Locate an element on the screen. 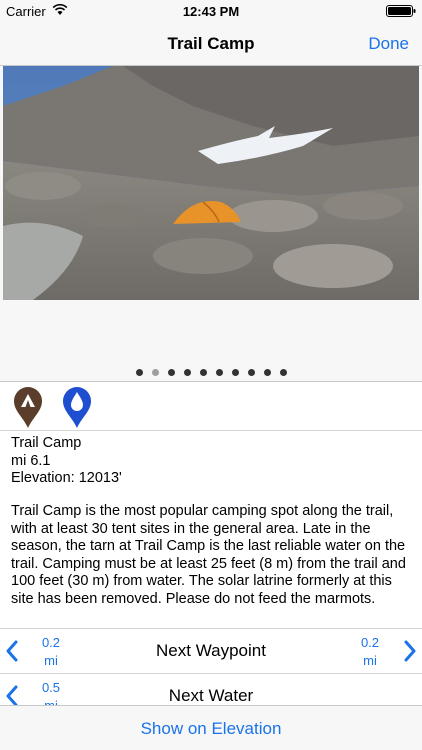 The height and width of the screenshot is (750, 422). waypoint-name: Trail Camp is located at coordinates (46, 443).